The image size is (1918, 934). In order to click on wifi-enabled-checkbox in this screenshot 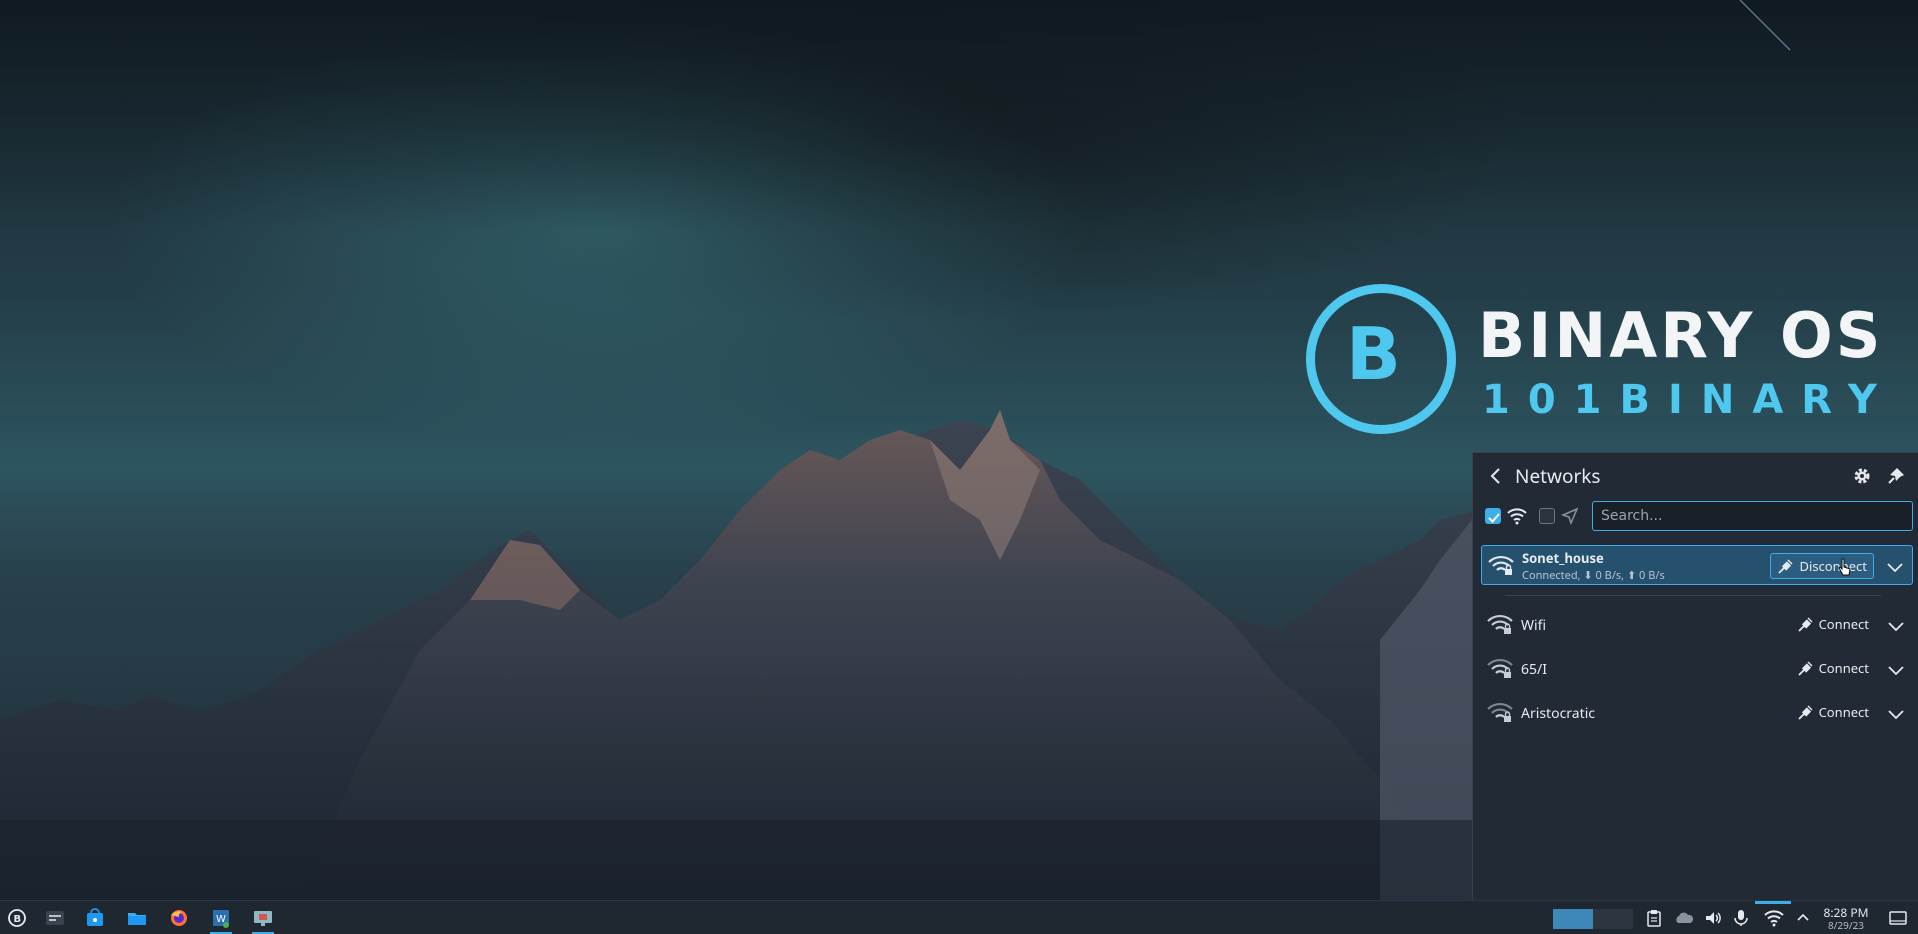, I will do `click(1493, 516)`.